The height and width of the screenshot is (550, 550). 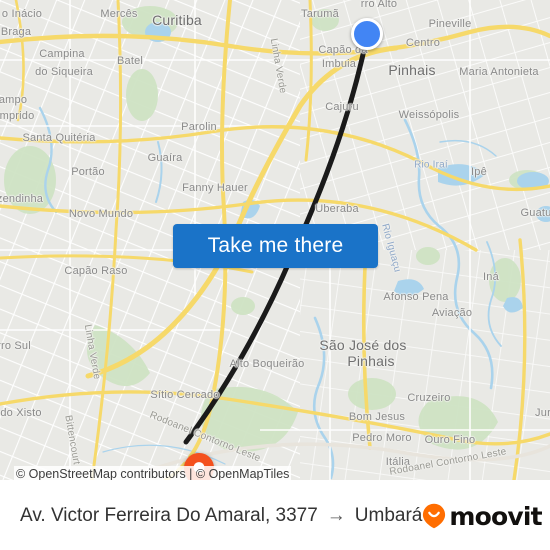 What do you see at coordinates (388, 515) in the screenshot?
I see `destination-label: Umbará` at bounding box center [388, 515].